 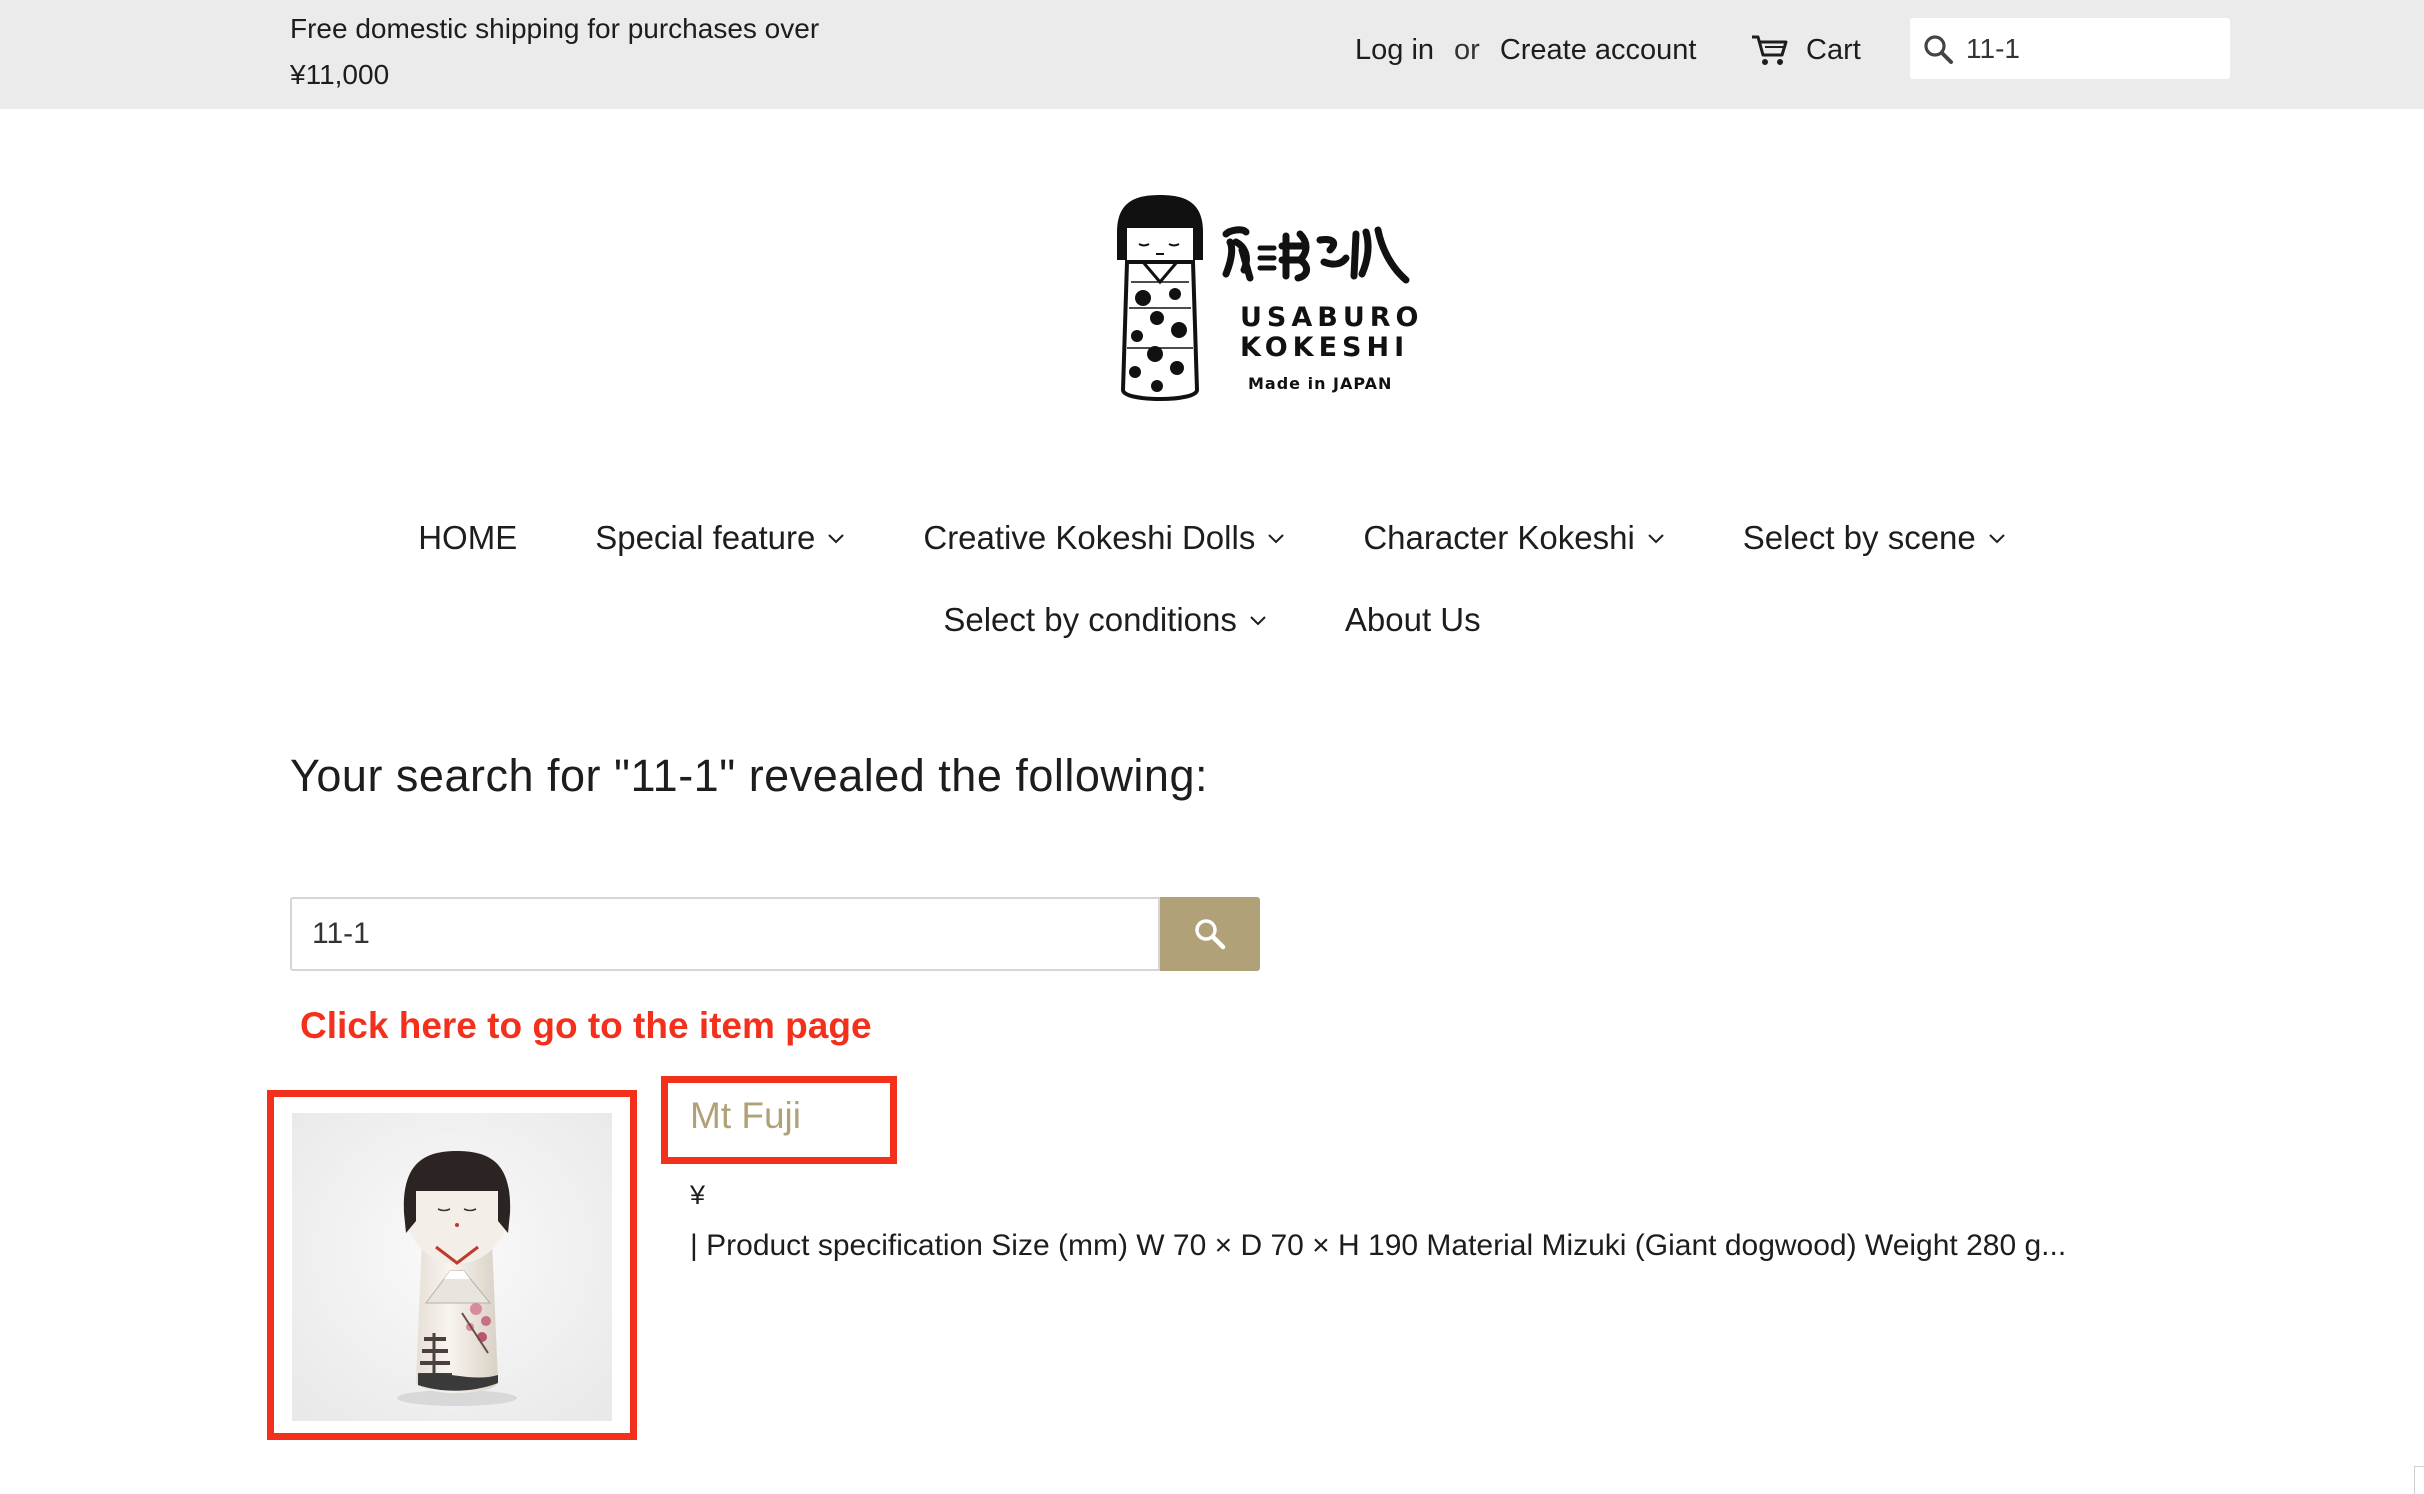 I want to click on nav-label: HOME, so click(x=468, y=537).